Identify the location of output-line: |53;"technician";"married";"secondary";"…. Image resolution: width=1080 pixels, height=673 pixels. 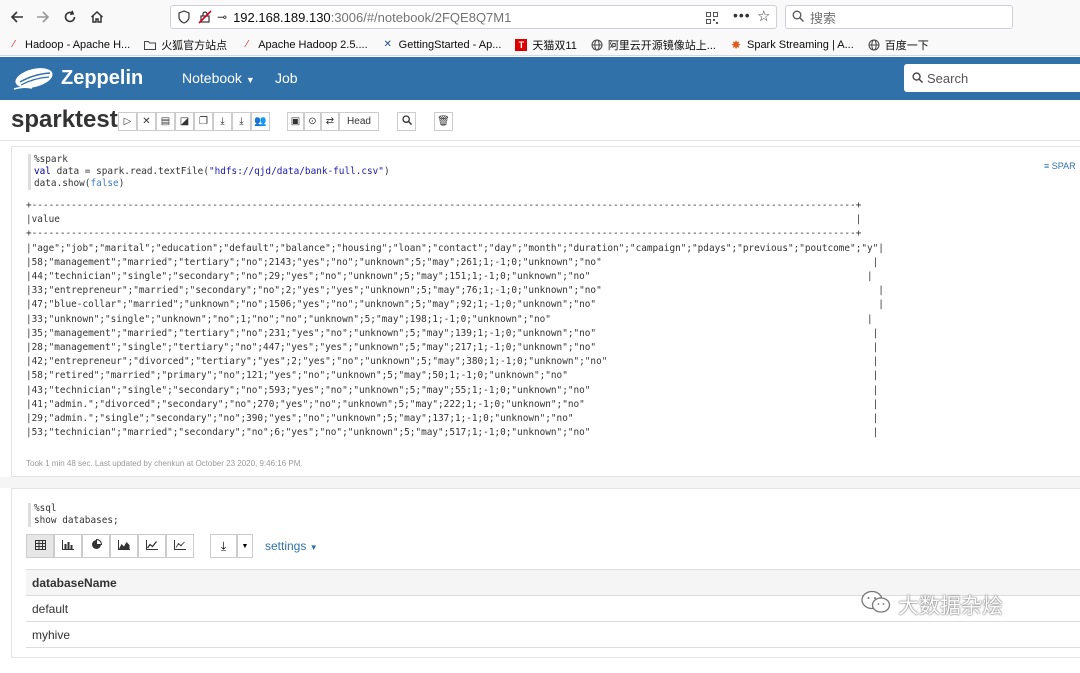
(452, 433).